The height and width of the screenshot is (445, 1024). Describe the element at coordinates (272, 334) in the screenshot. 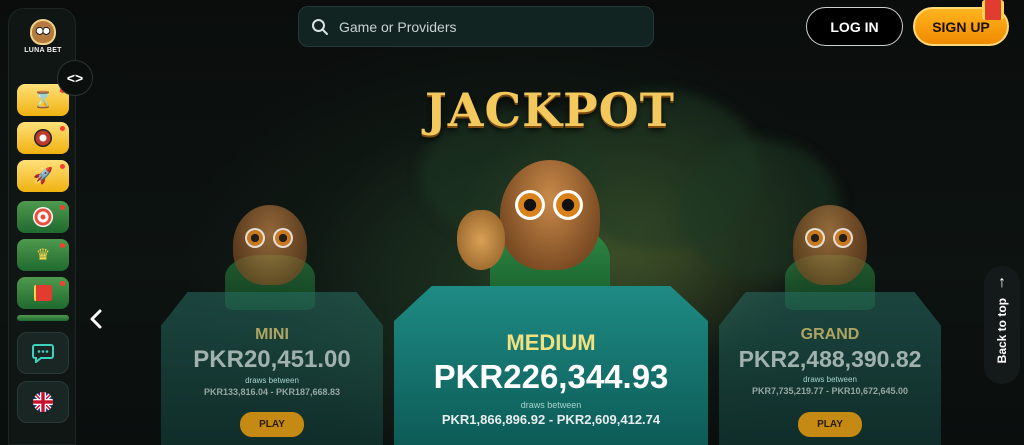

I see `tier-level: MINI` at that location.